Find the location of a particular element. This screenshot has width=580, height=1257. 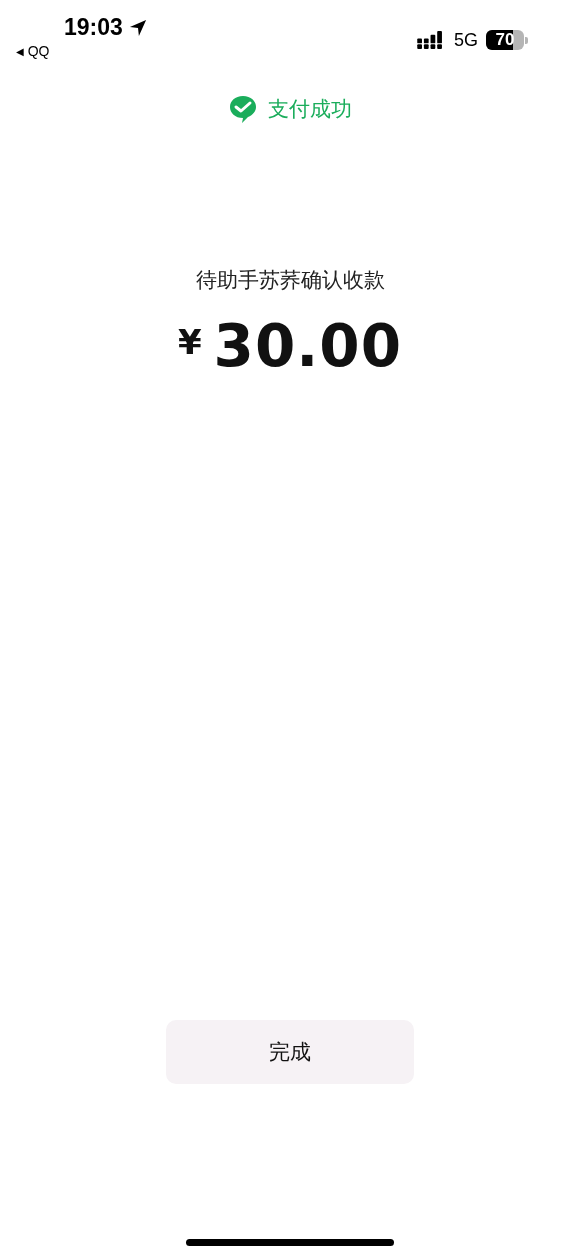

payment-note: 待助手苏荞确认收款 is located at coordinates (290, 280).